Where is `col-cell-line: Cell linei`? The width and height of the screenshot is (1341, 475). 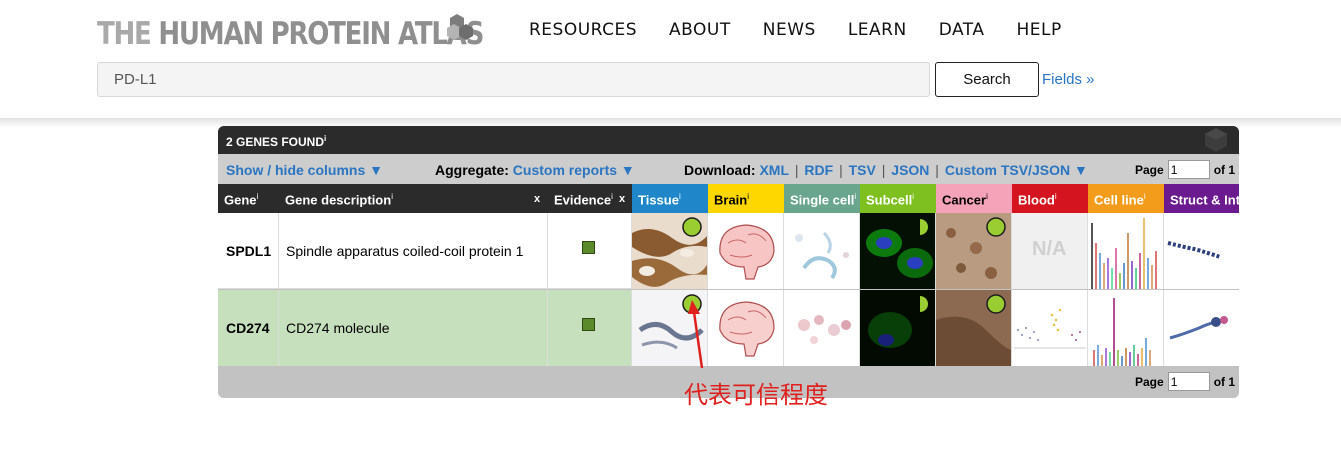
col-cell-line: Cell linei is located at coordinates (1126, 198).